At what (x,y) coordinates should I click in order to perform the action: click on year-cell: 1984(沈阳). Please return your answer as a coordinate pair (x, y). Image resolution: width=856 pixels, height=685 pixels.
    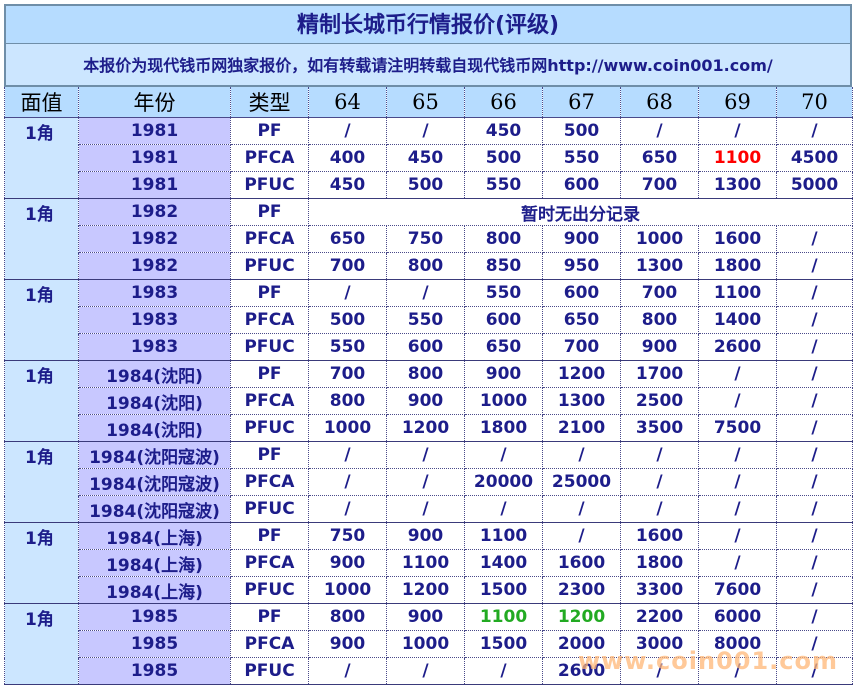
    Looking at the image, I should click on (154, 428).